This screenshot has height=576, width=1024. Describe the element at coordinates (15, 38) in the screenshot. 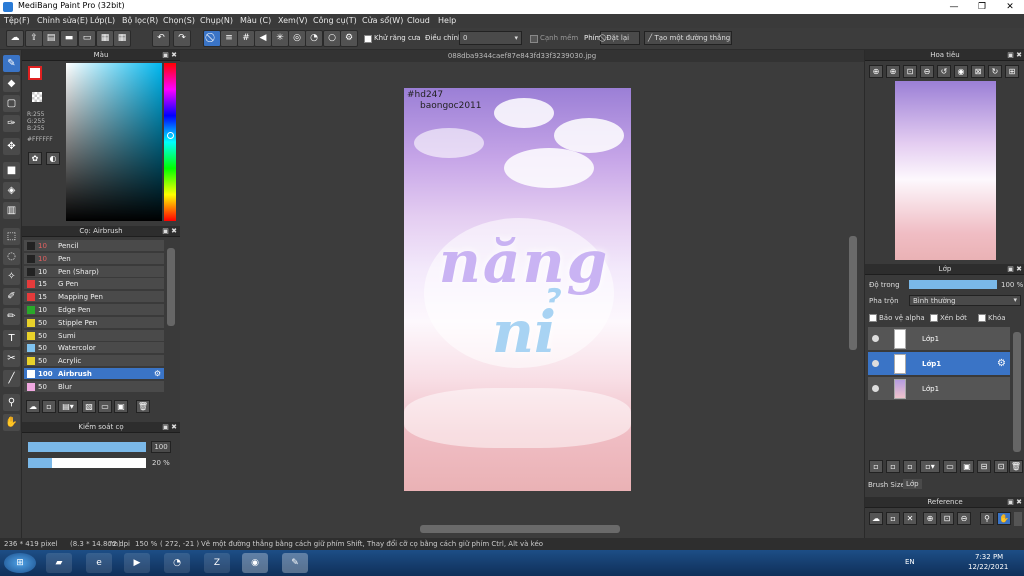

I see `cloud-icon: ☁` at that location.